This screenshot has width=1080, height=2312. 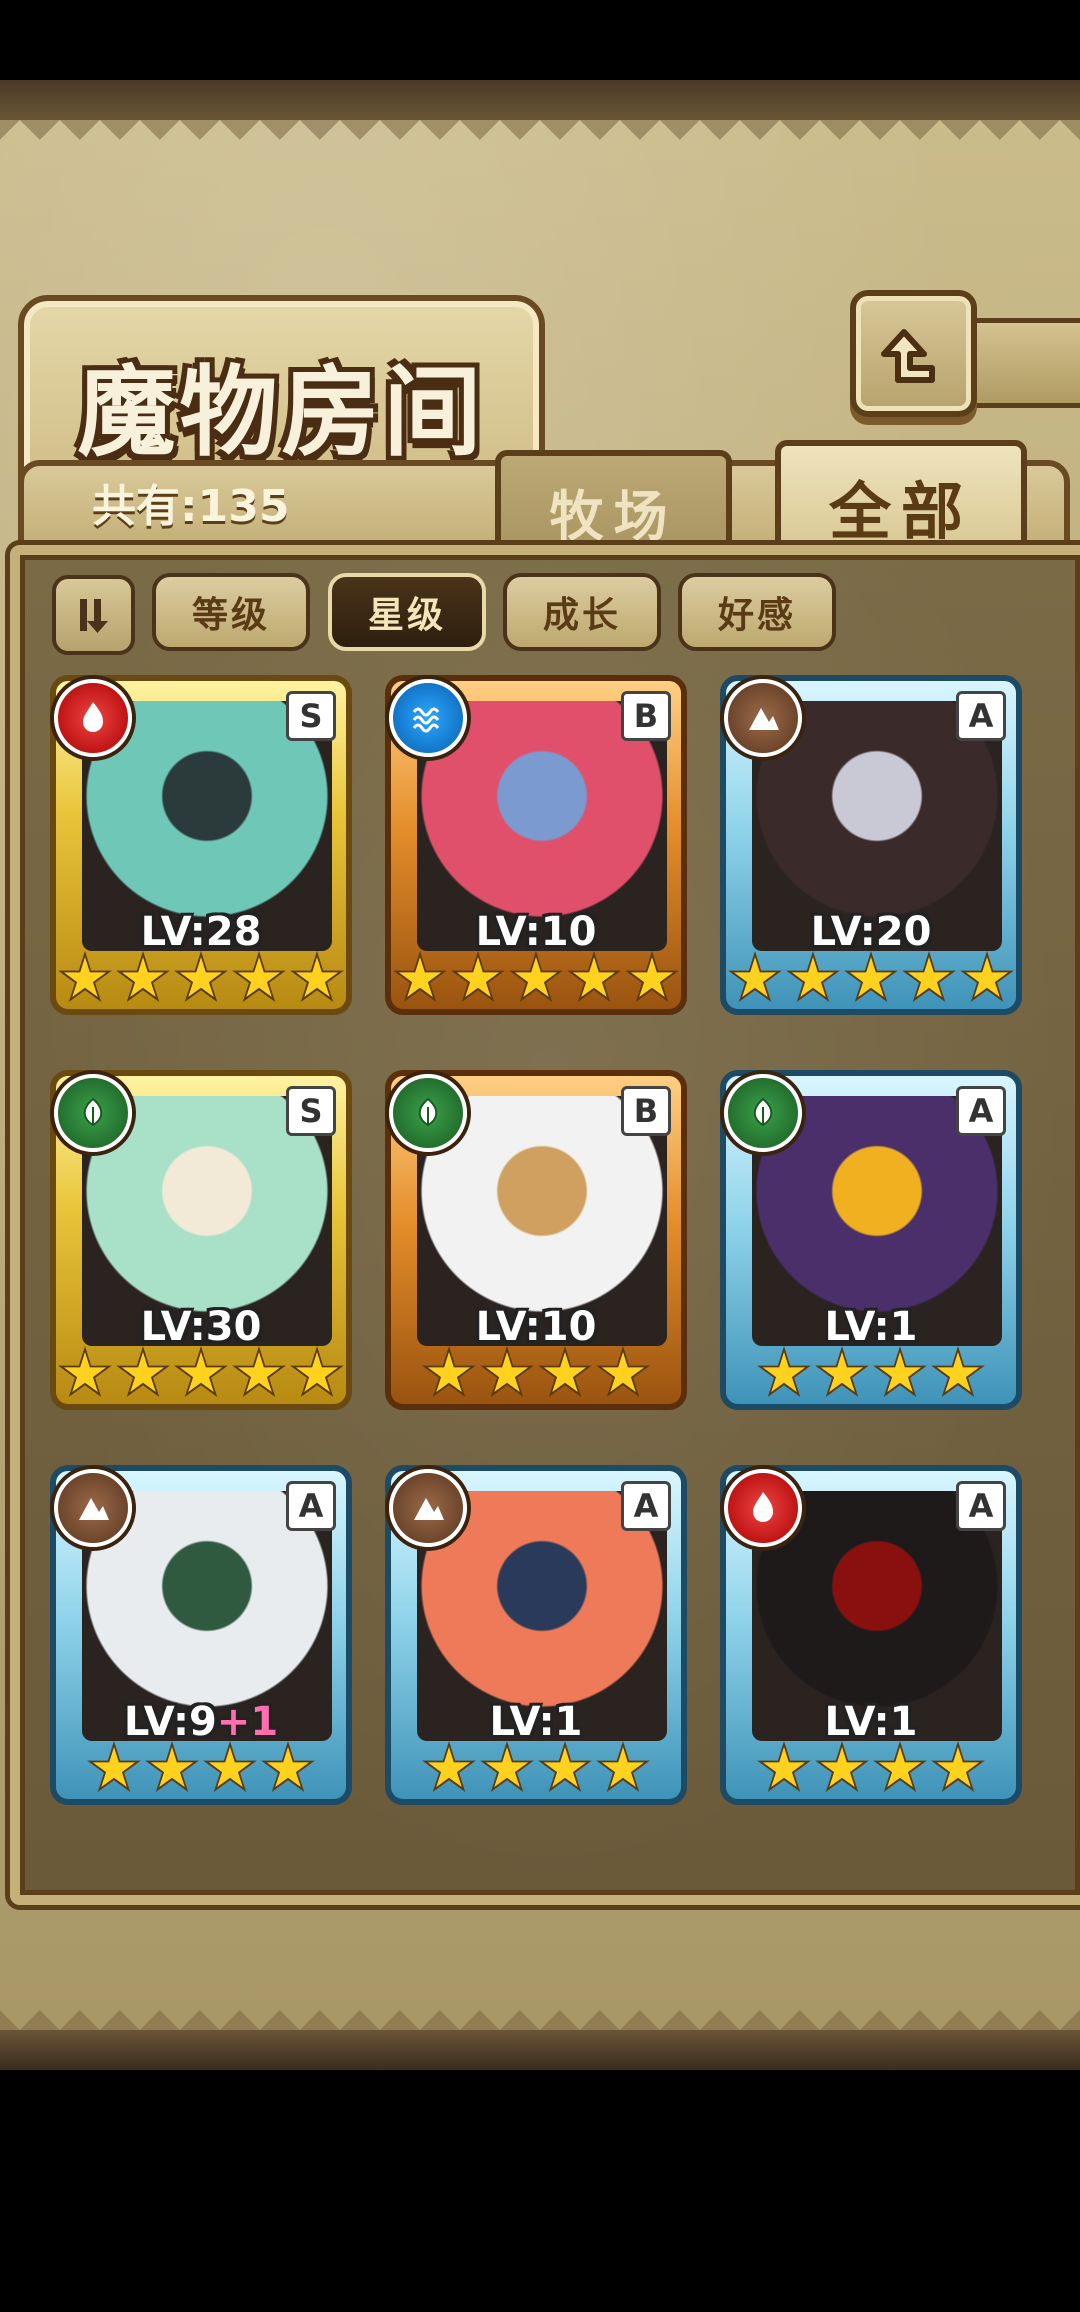 What do you see at coordinates (540, 2017) in the screenshot?
I see `bottom-zigzag-trim` at bounding box center [540, 2017].